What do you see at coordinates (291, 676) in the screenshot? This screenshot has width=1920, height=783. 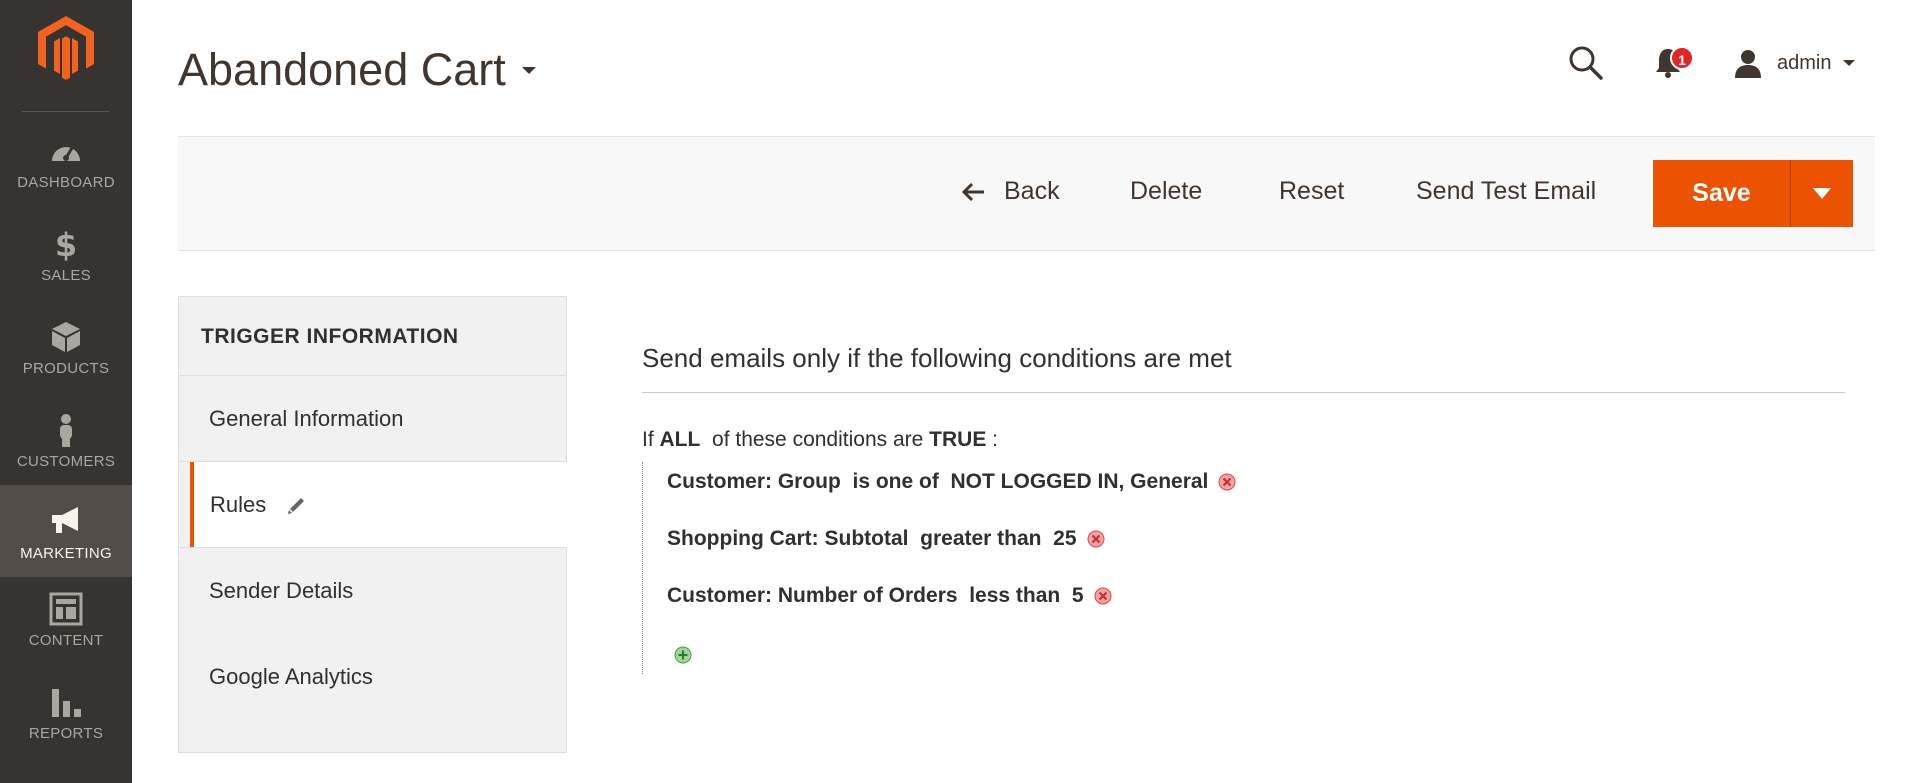 I see `tab-label: Google Analytics` at bounding box center [291, 676].